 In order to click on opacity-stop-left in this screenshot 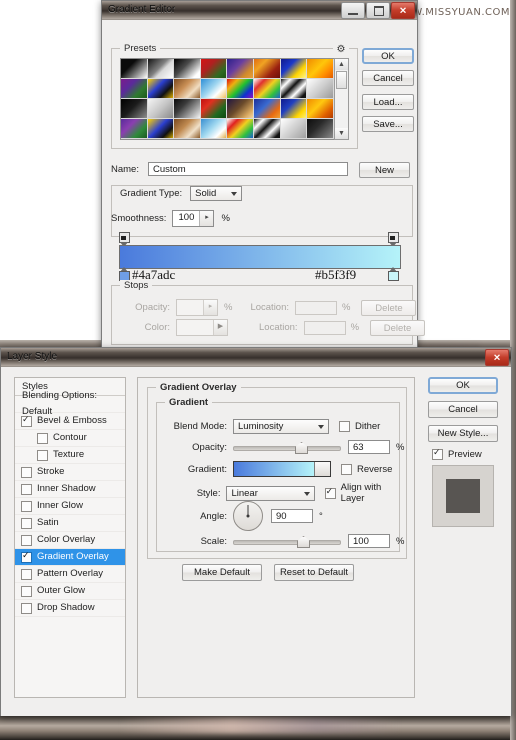, I will do `click(124, 238)`.